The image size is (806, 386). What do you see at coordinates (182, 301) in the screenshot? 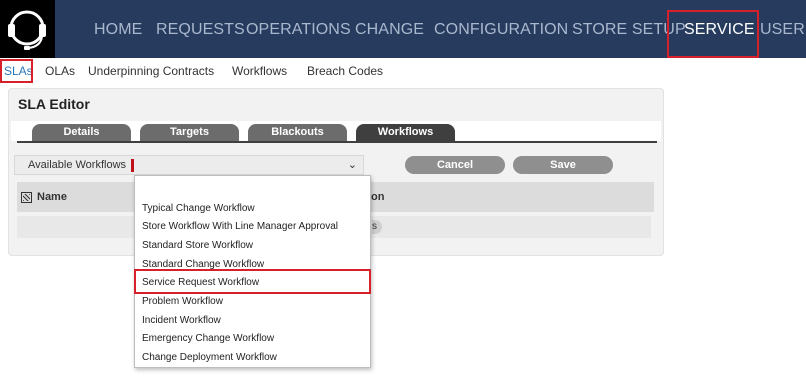
I see `dropdown-option: Problem Workflow` at bounding box center [182, 301].